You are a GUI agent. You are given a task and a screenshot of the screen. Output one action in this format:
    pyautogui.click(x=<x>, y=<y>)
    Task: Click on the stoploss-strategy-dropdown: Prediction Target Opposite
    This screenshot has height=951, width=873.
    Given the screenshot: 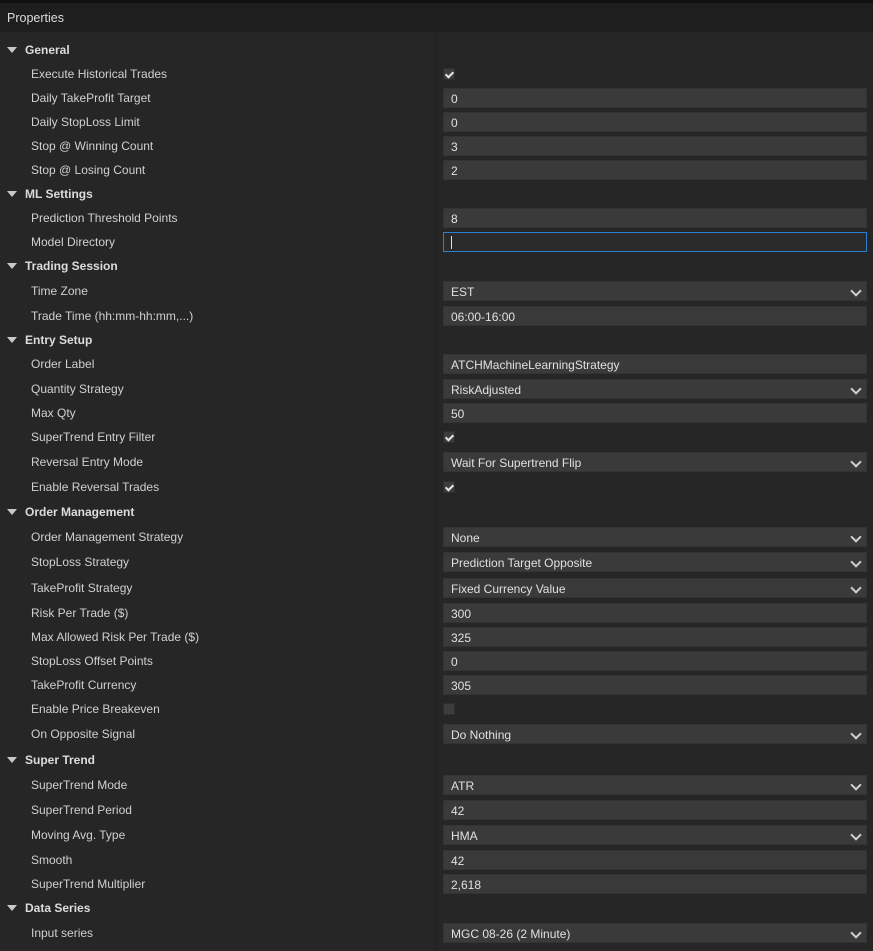 What is the action you would take?
    pyautogui.click(x=655, y=562)
    